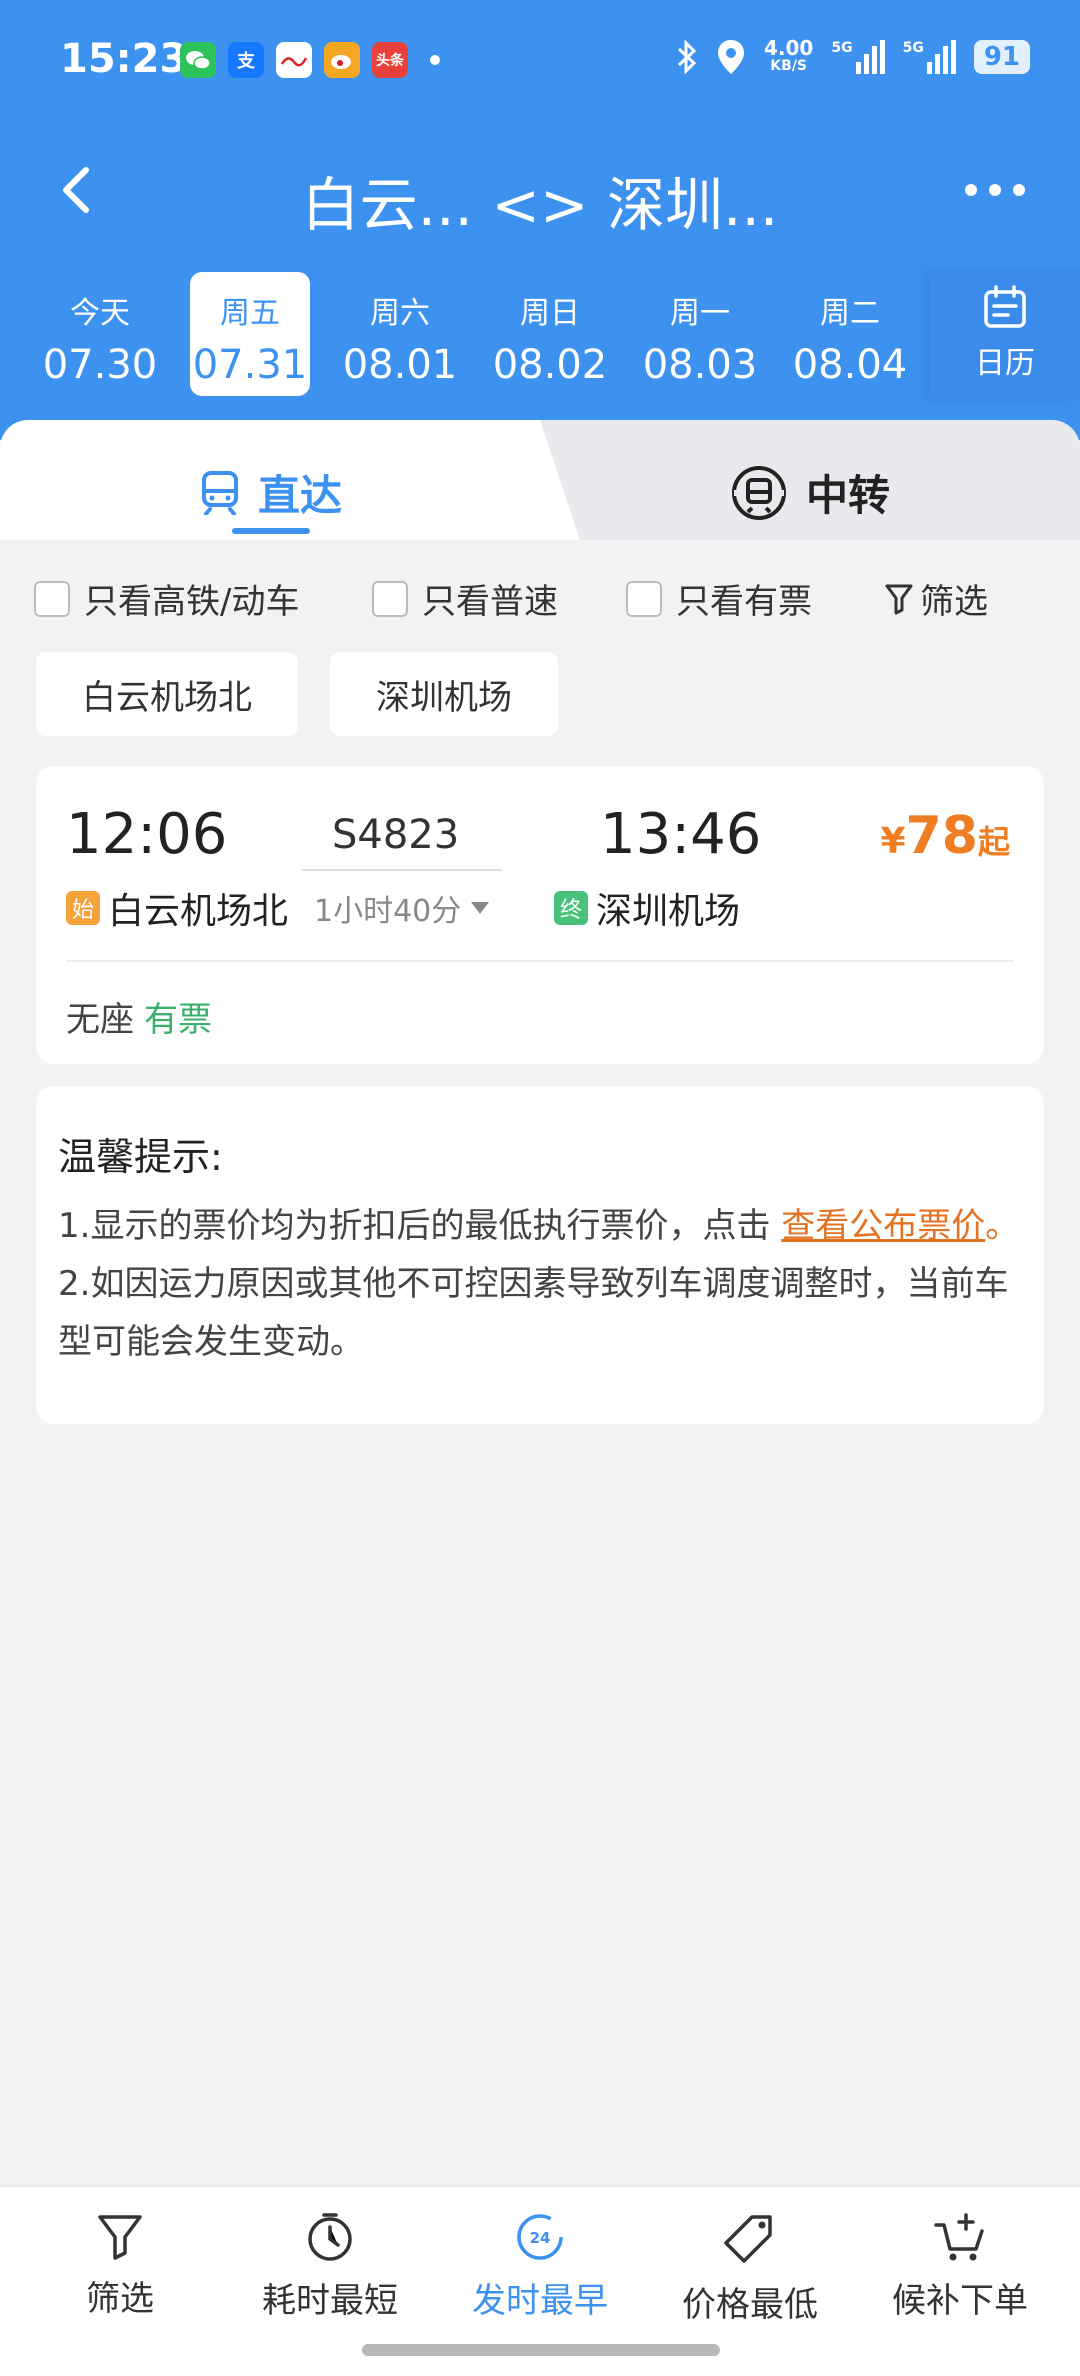  What do you see at coordinates (246, 60) in the screenshot?
I see `alipay-icon: 支` at bounding box center [246, 60].